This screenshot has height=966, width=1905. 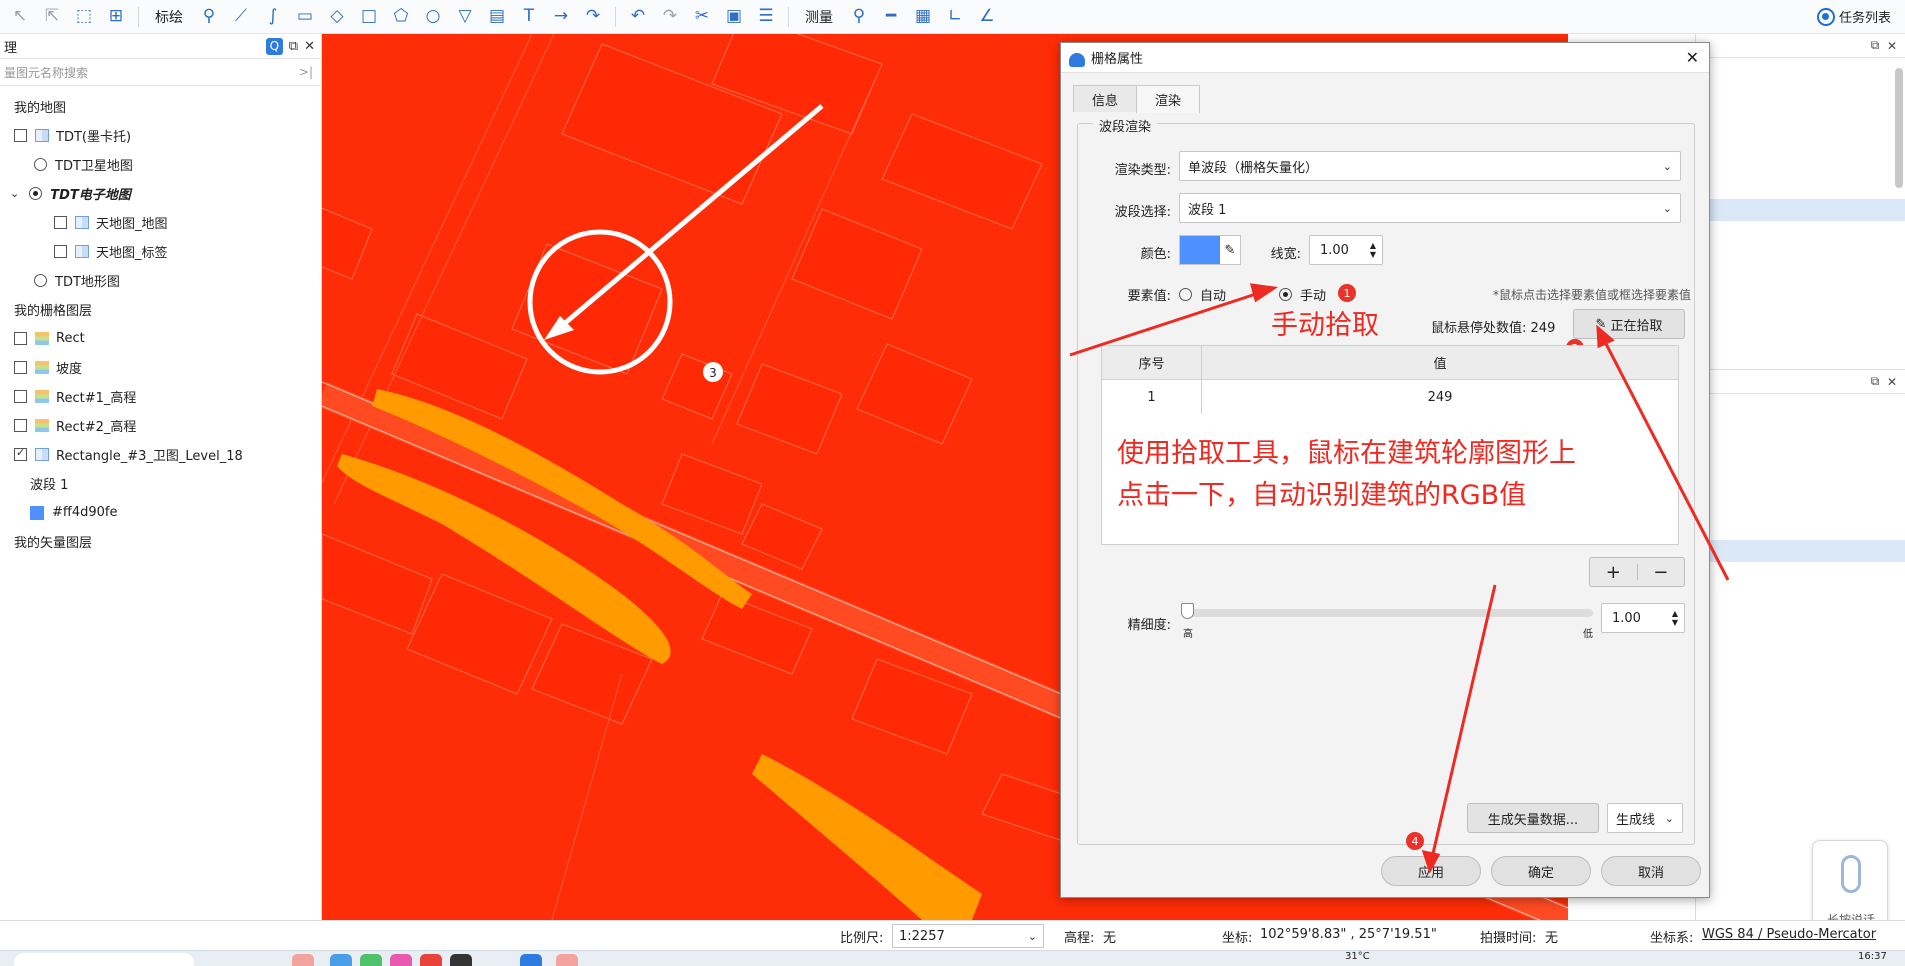 I want to click on crs-value: WGS 84 / Pseudo-Mercator, so click(x=1789, y=934).